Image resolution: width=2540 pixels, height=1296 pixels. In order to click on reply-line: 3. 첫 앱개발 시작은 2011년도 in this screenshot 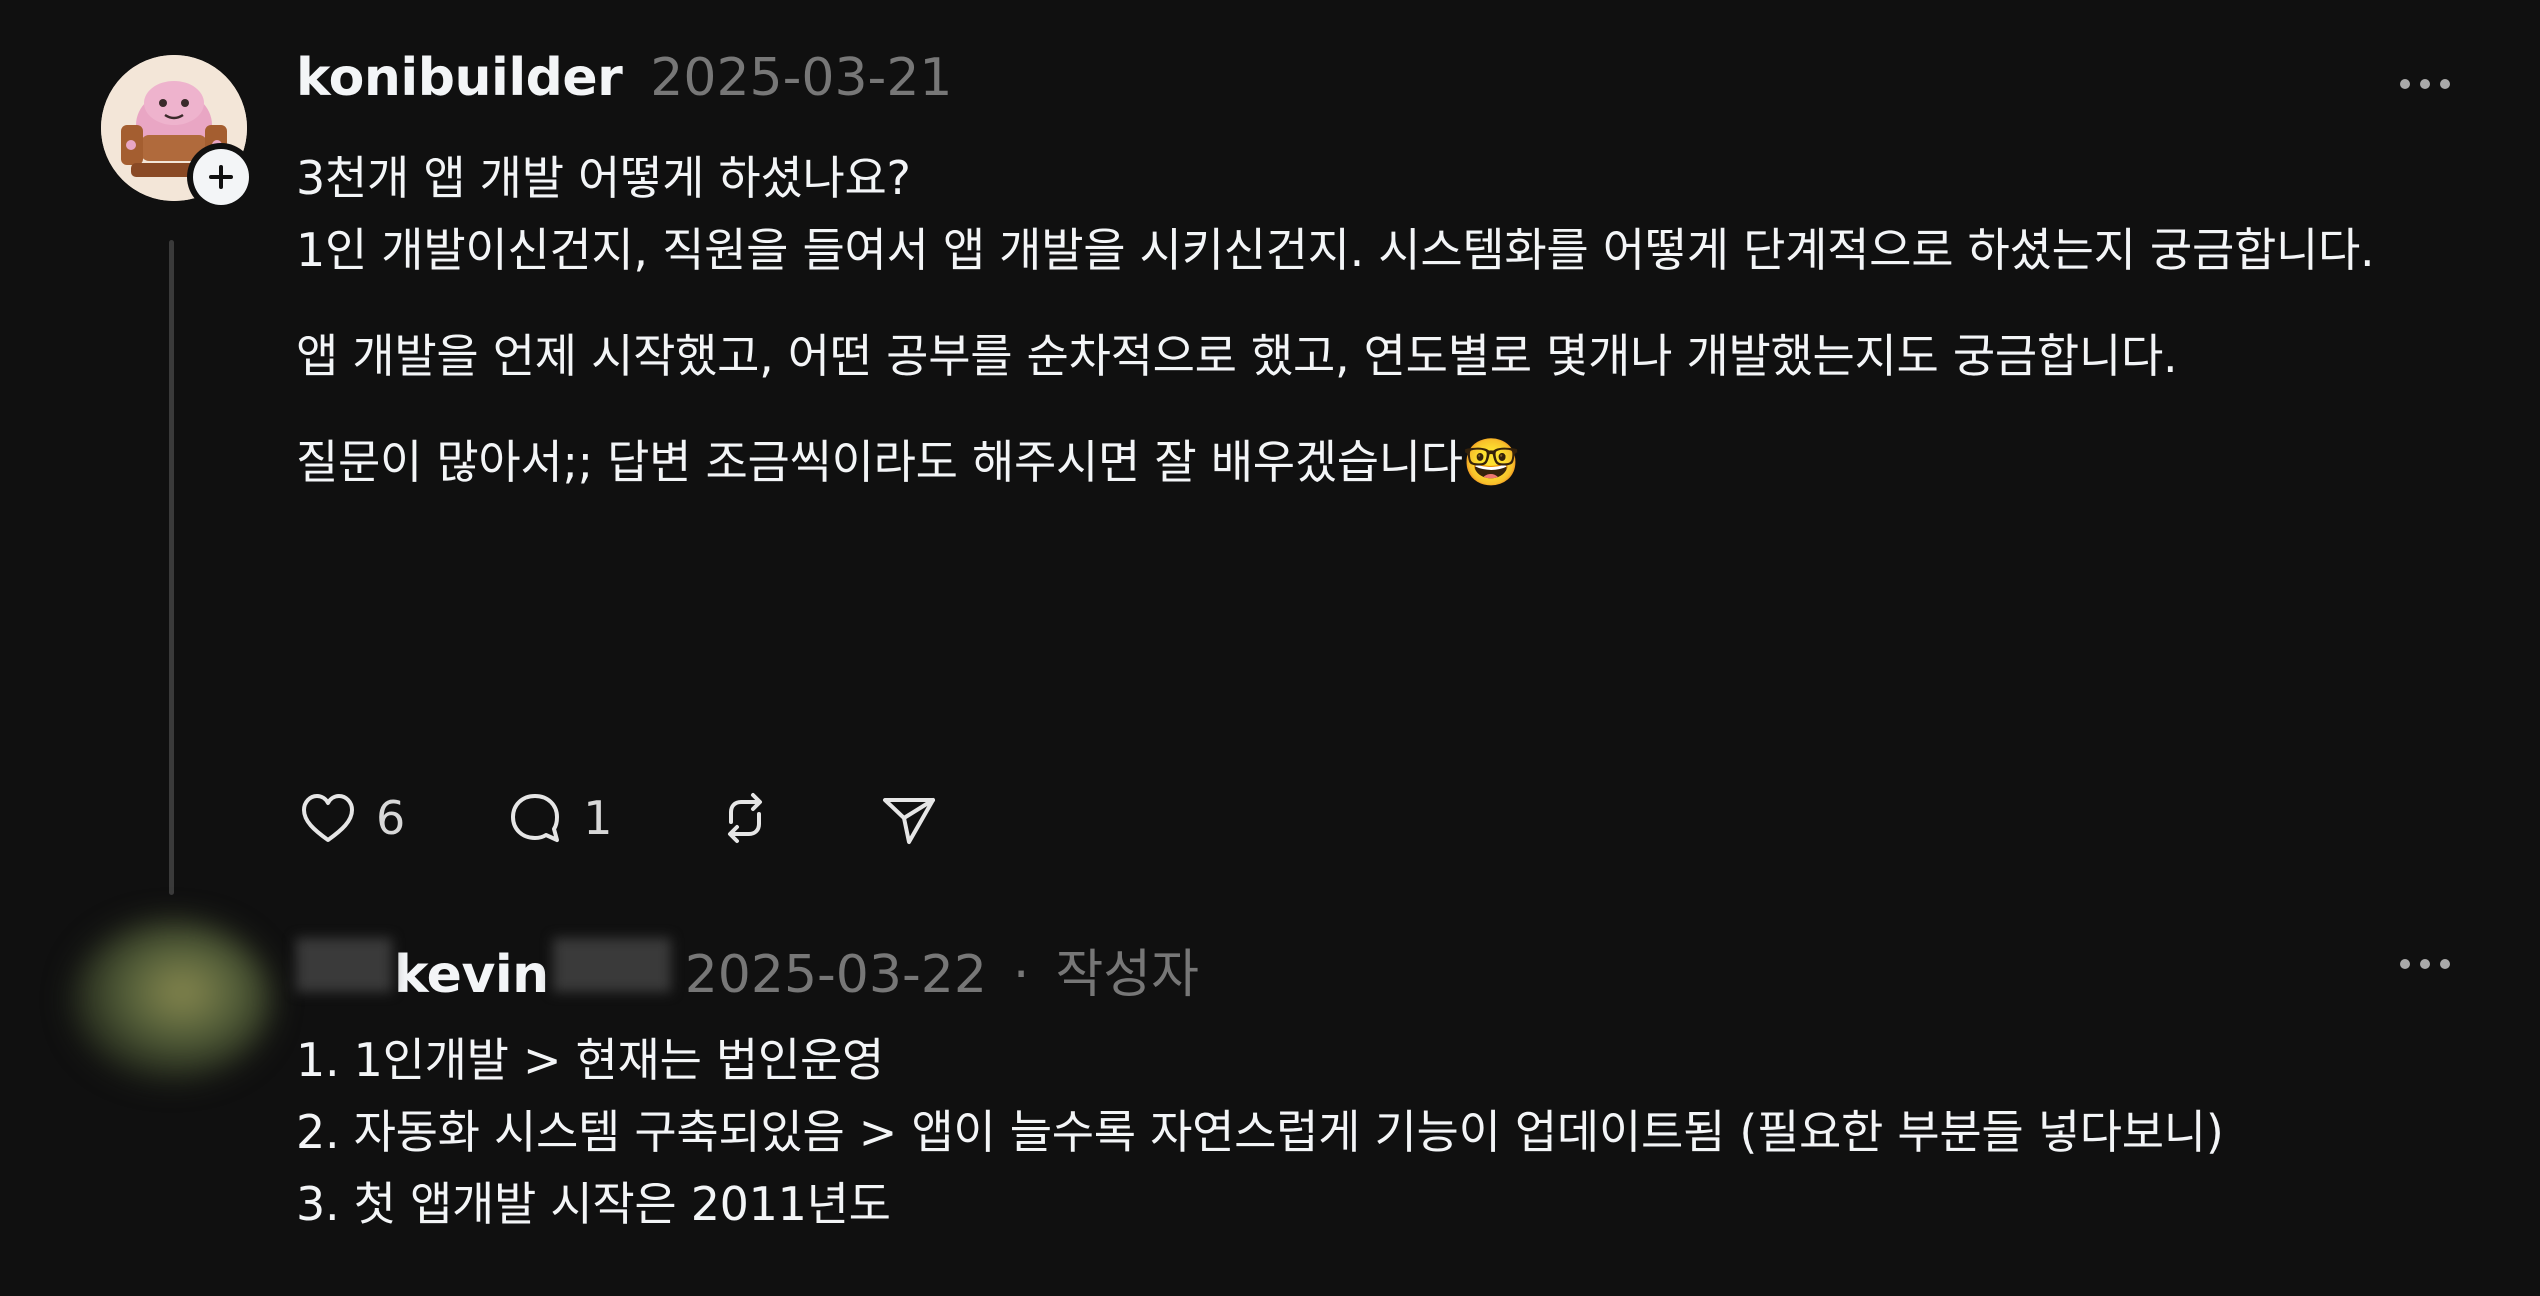, I will do `click(593, 1204)`.